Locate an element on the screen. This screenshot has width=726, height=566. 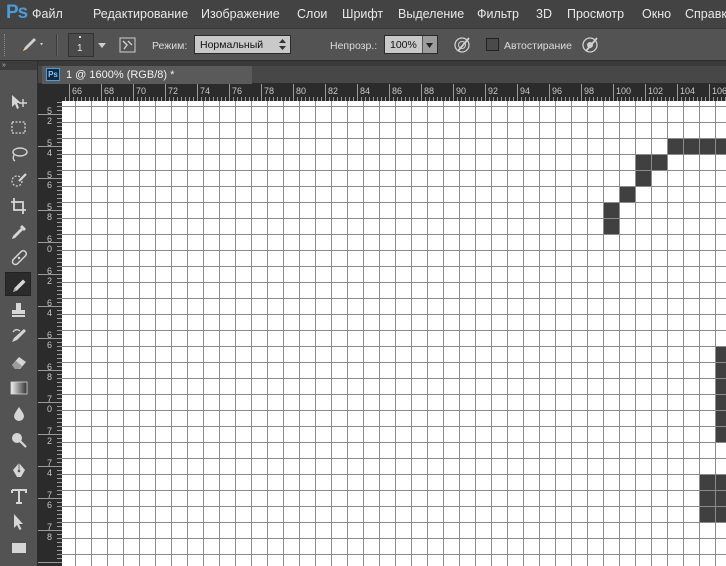
marquee-icon is located at coordinates (18, 127).